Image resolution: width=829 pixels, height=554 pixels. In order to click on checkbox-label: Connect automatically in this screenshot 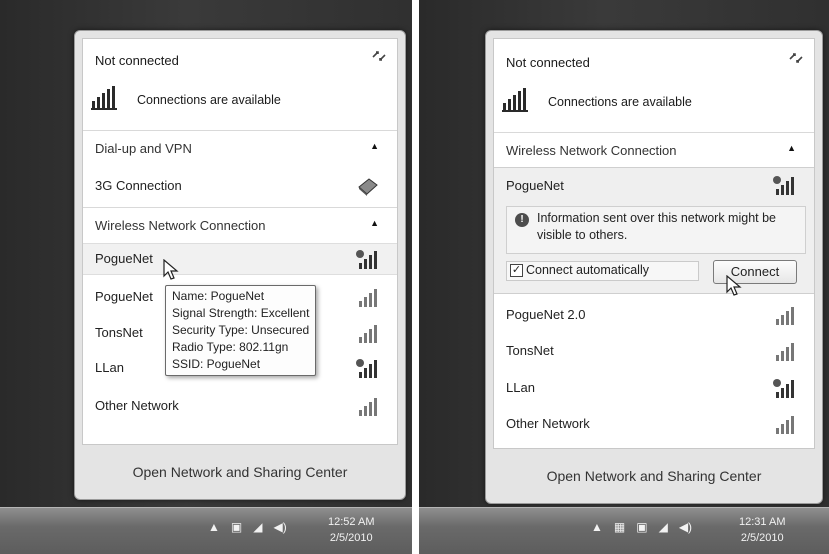, I will do `click(587, 270)`.